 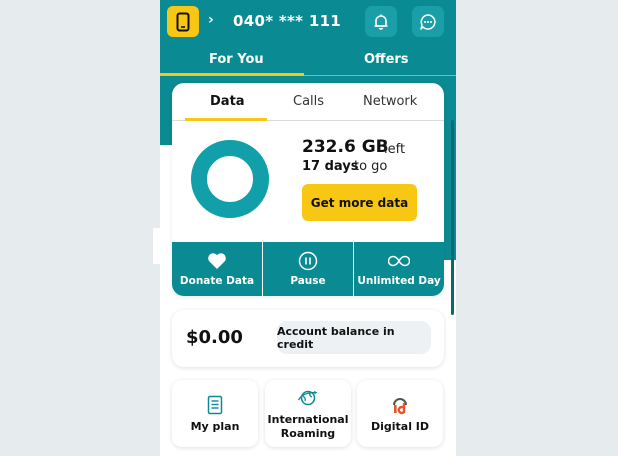 I want to click on infinity-icon, so click(x=399, y=261).